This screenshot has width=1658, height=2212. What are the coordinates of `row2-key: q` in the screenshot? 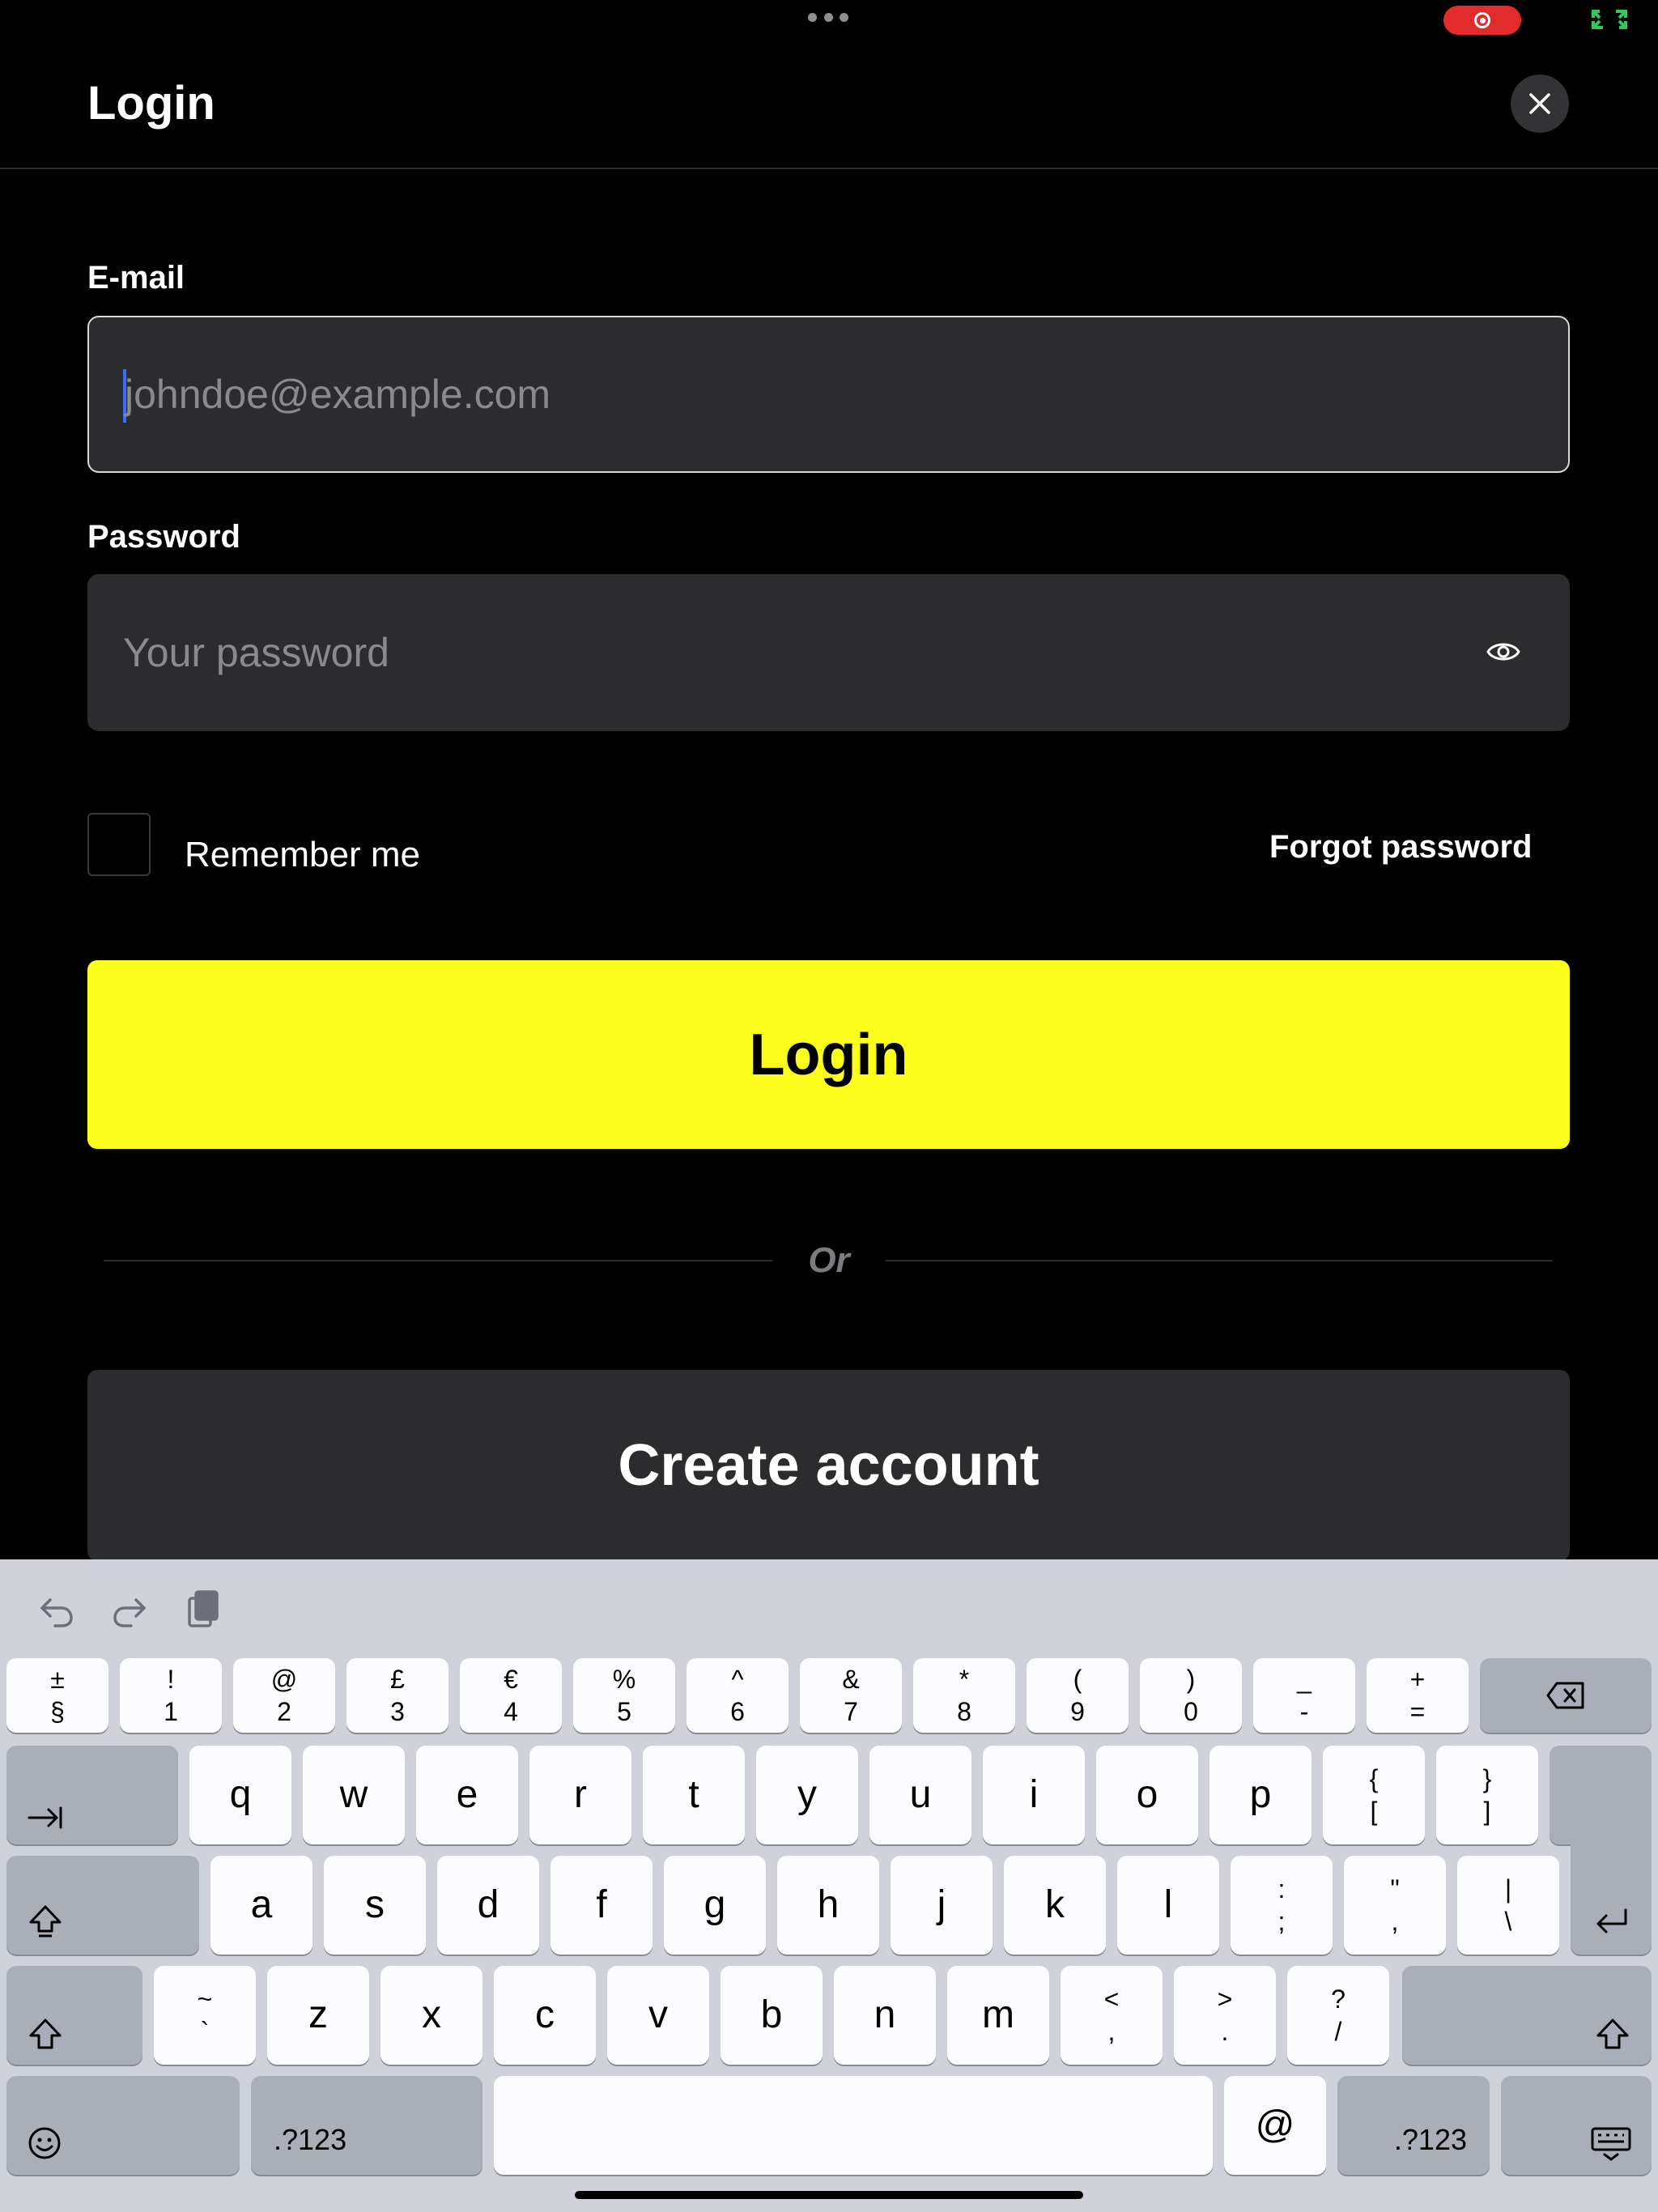 It's located at (240, 1795).